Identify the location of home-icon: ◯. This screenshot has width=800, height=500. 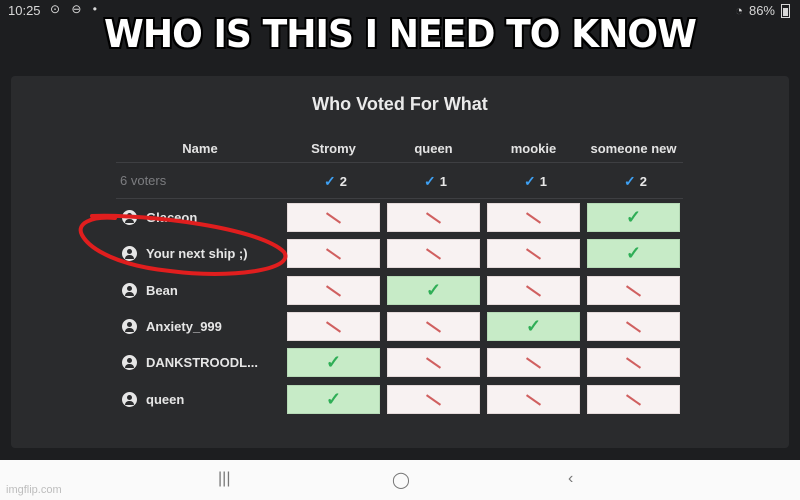
(401, 480).